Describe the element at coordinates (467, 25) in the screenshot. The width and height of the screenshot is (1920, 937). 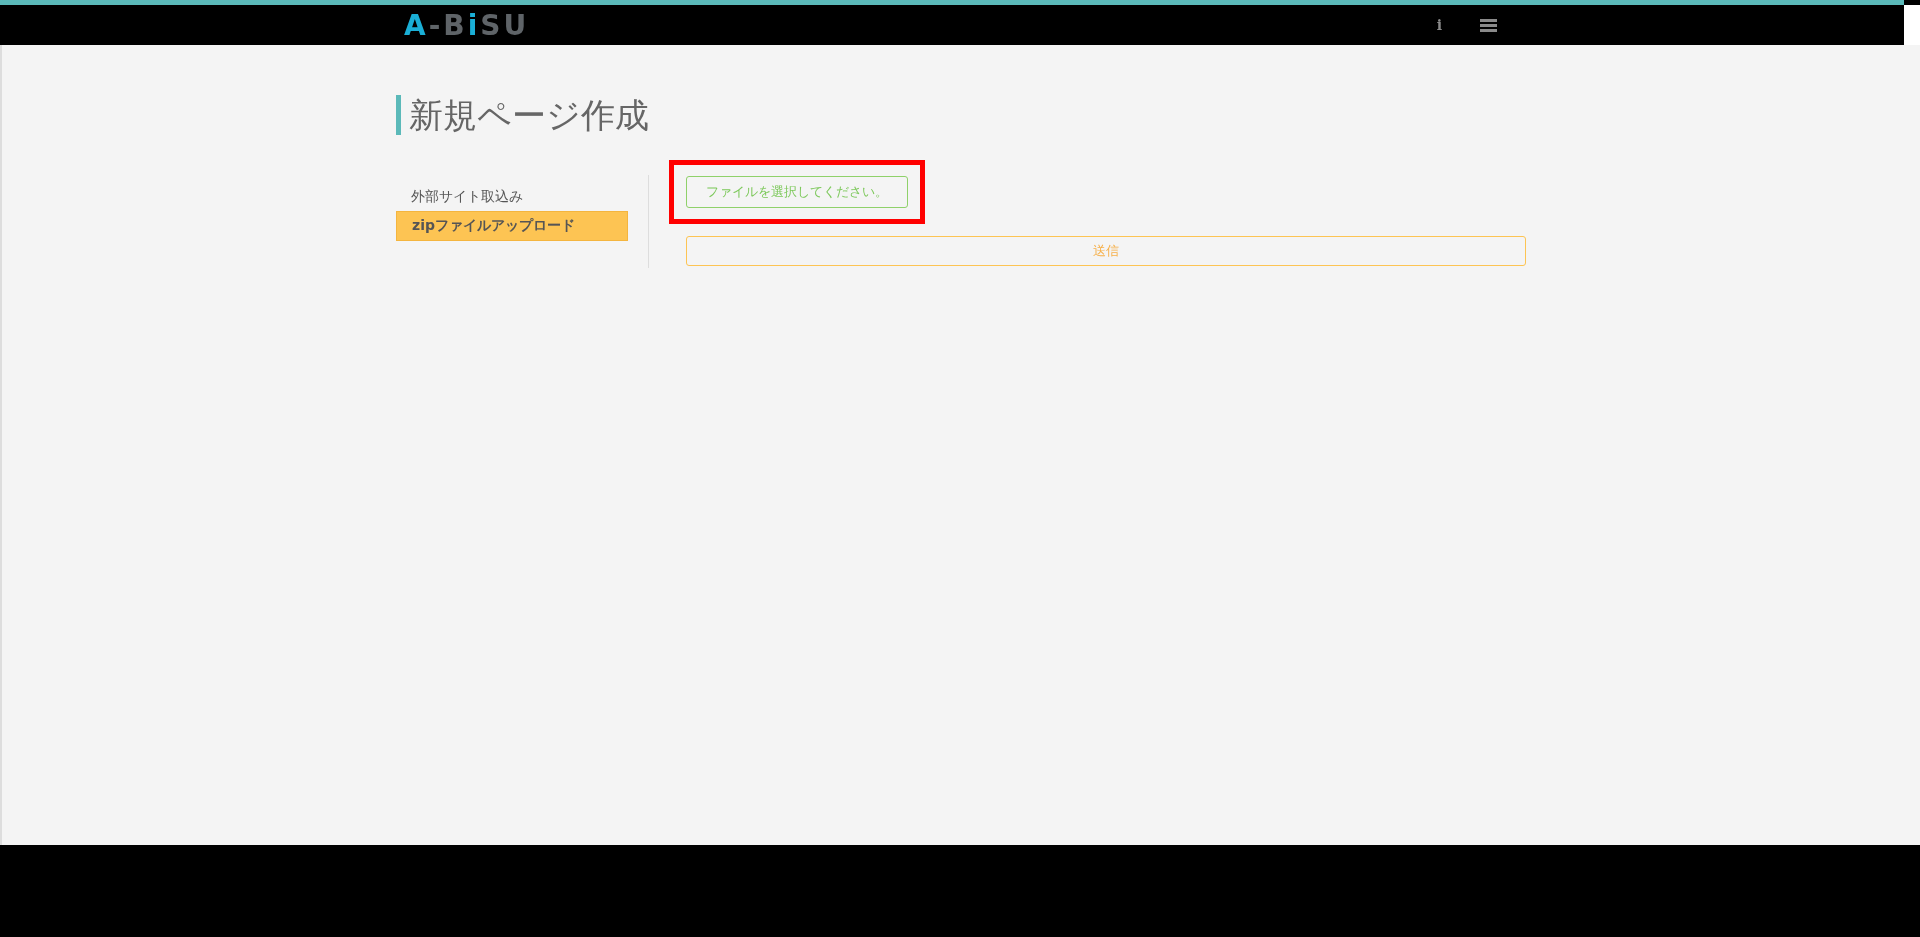
I see `logo: A-B i SU` at that location.